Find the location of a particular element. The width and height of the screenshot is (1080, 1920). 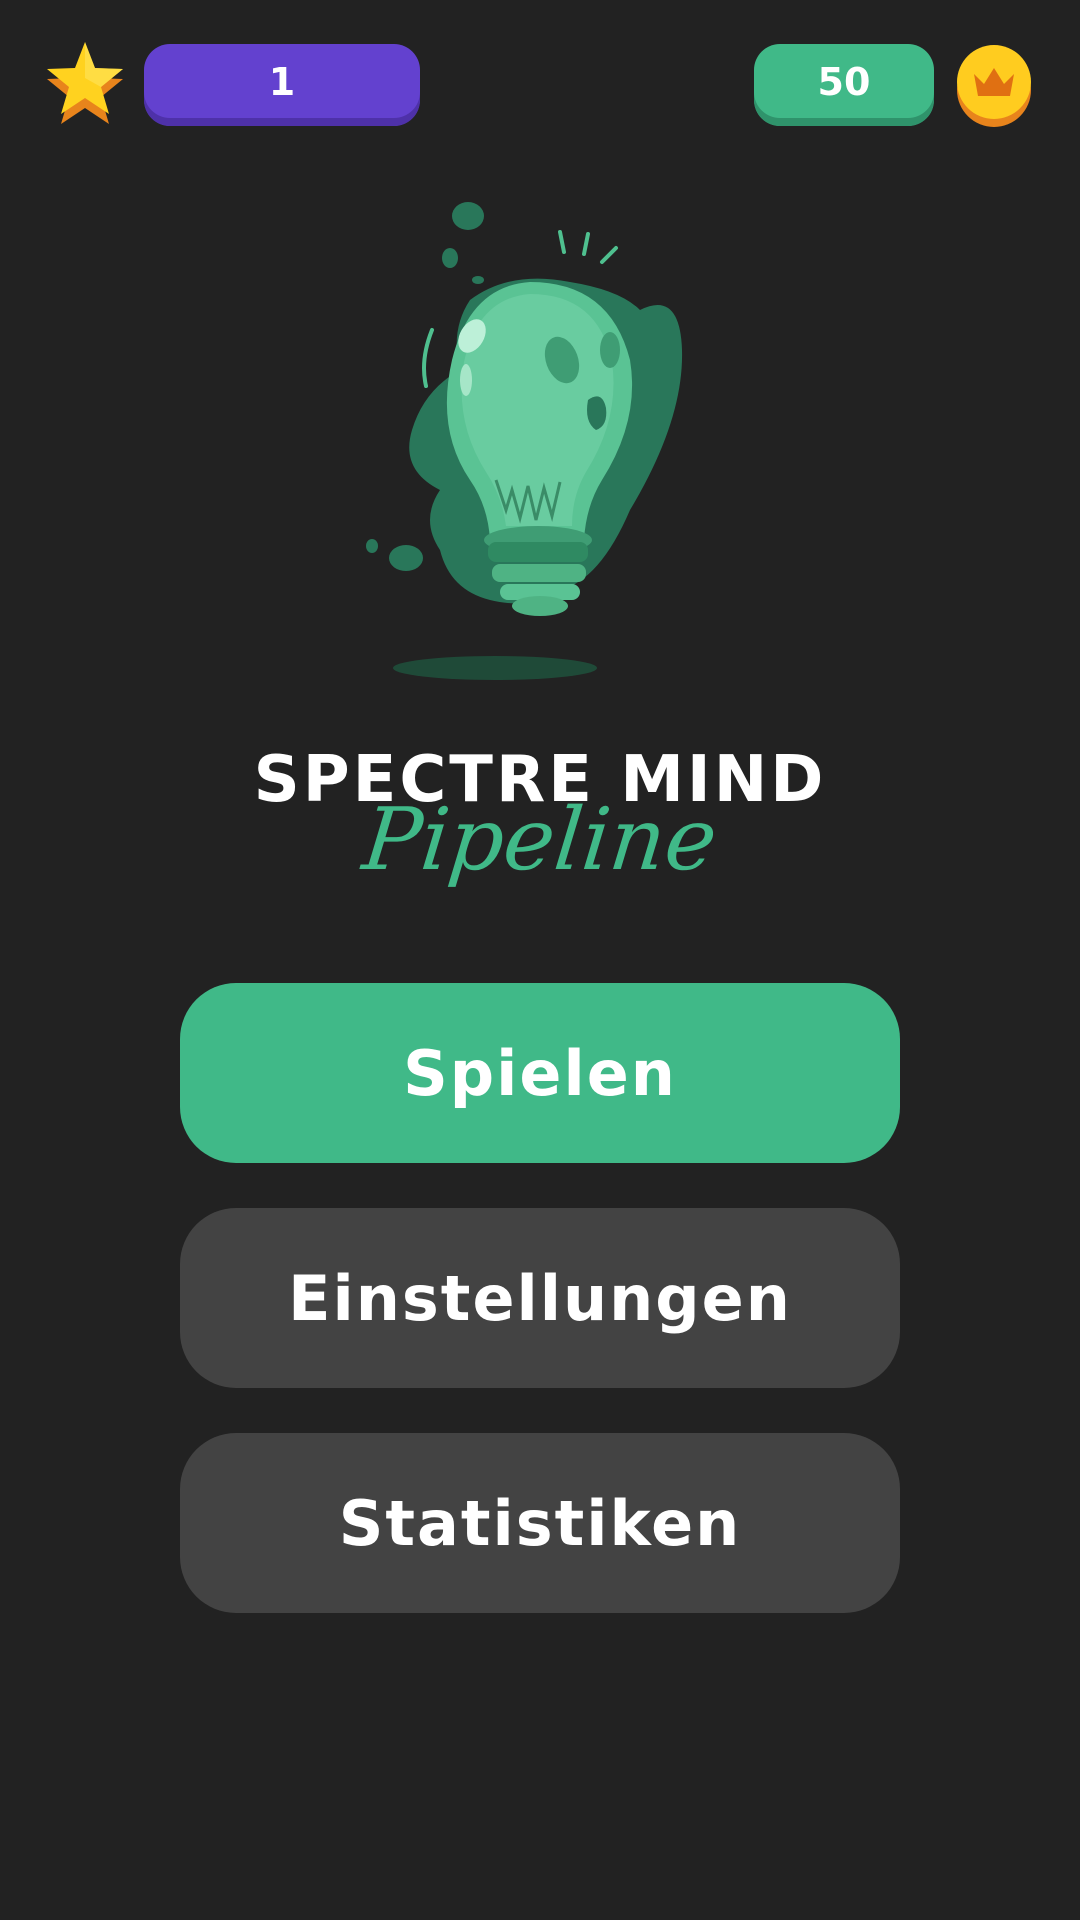

settings-button: Einstellungen is located at coordinates (540, 1298).